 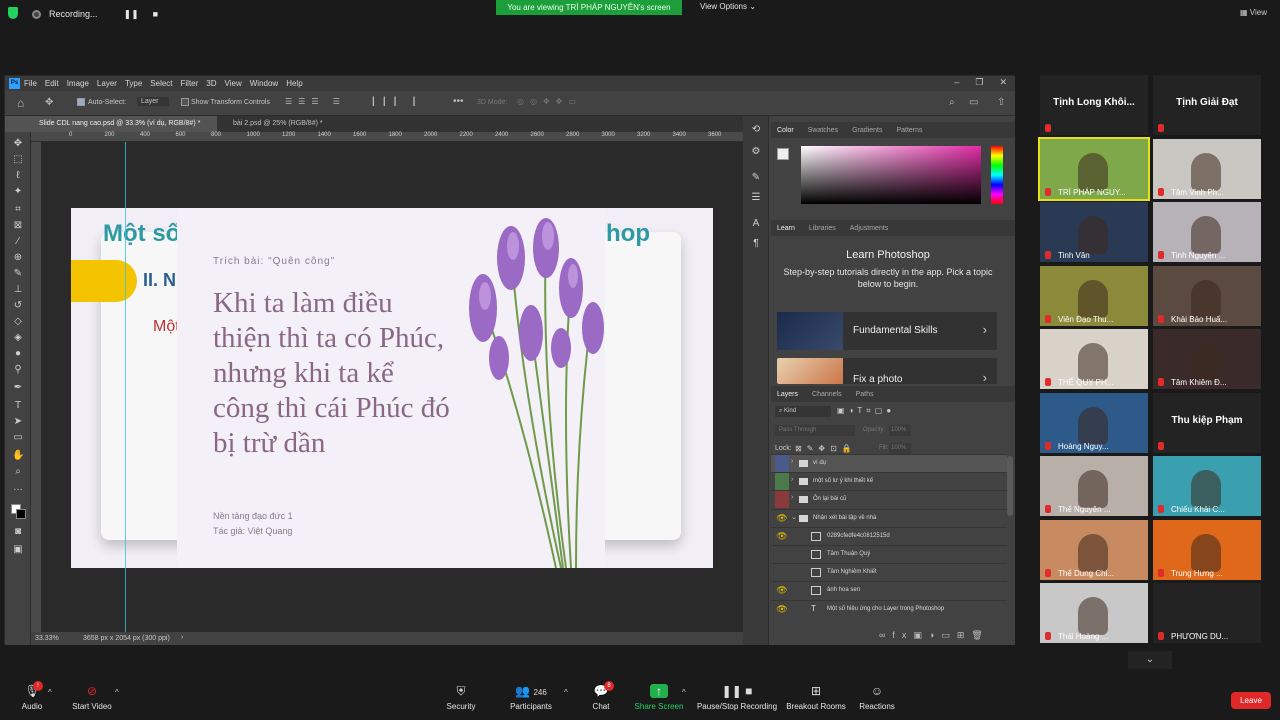 I want to click on marquee-tool-icon: ⬚, so click(x=18, y=160).